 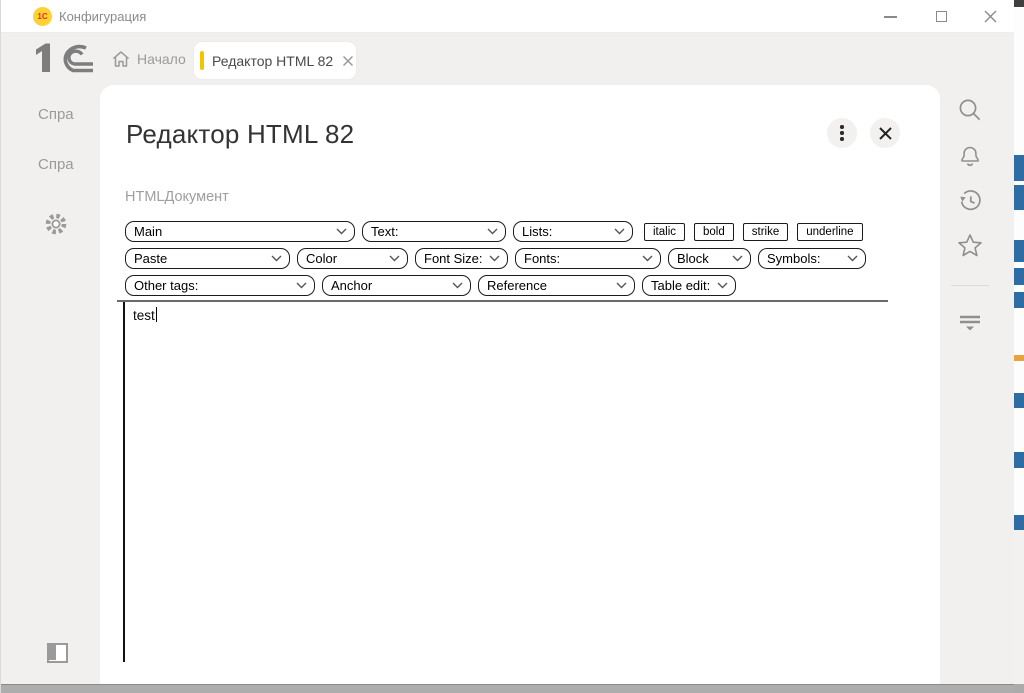 I want to click on kebab-icon, so click(x=842, y=133).